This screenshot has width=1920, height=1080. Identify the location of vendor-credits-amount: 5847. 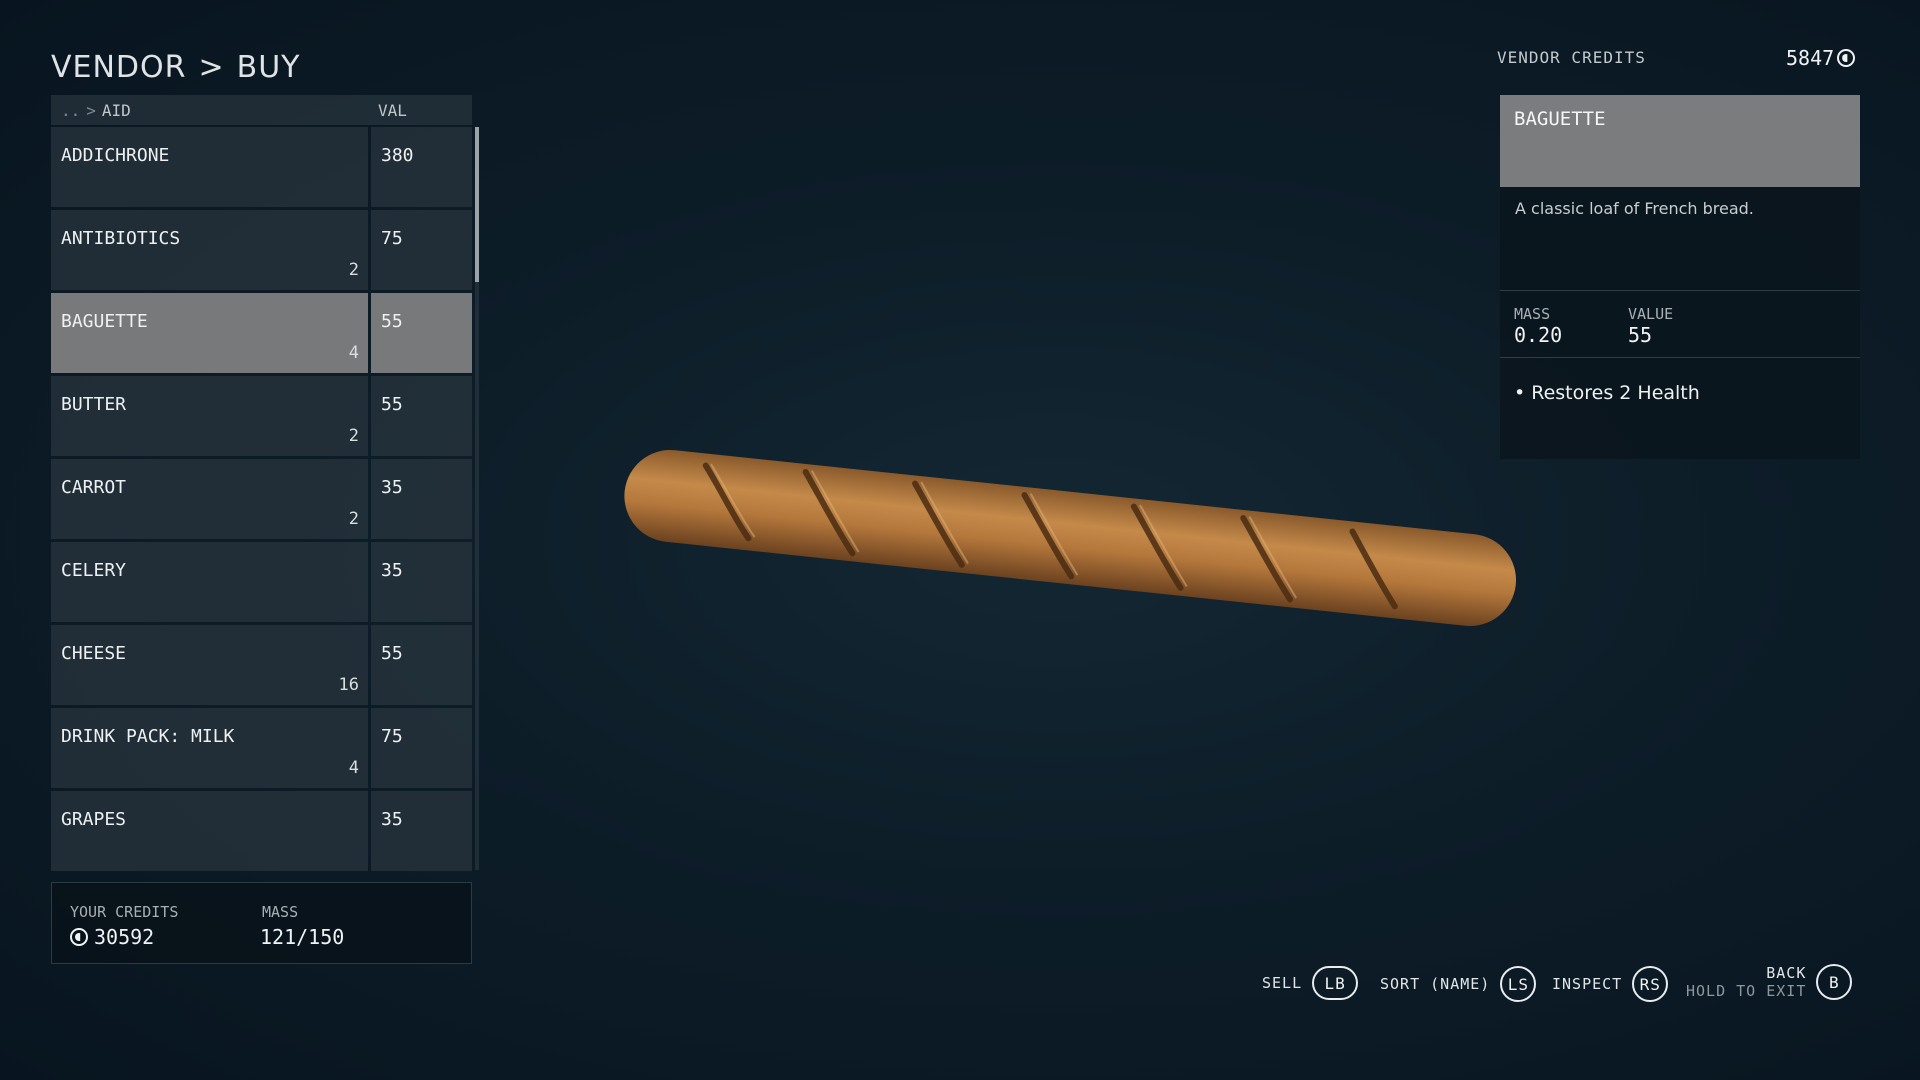
(1810, 58).